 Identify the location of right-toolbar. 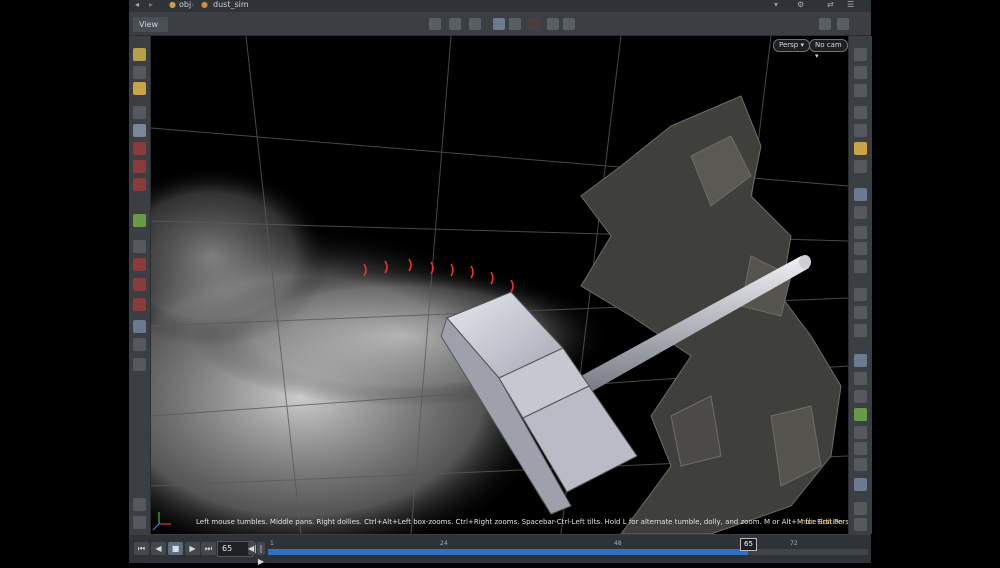
(860, 285).